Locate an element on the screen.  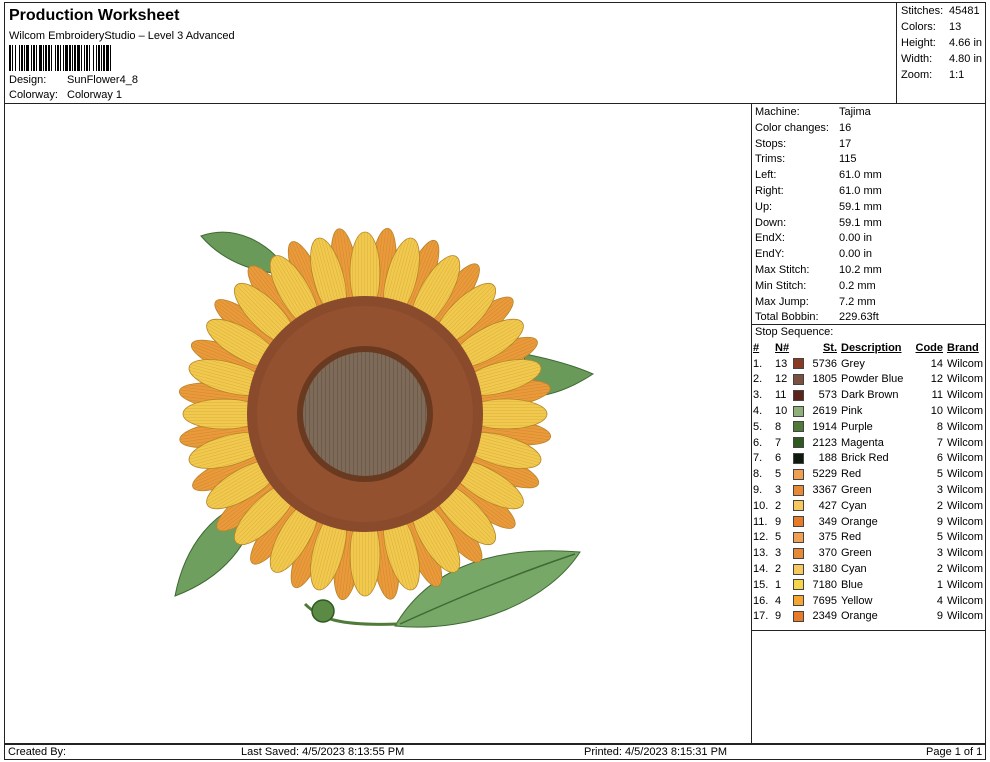
color-description: Blue is located at coordinates (852, 584).